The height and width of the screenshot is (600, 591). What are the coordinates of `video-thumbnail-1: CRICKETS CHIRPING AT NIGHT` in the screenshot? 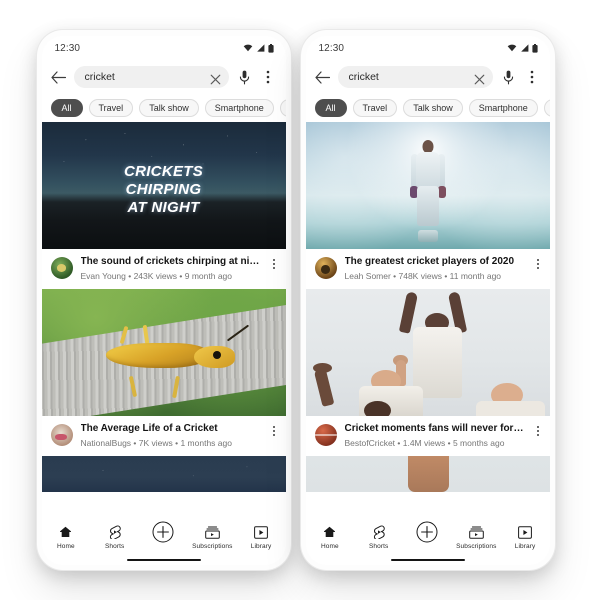 It's located at (163, 185).